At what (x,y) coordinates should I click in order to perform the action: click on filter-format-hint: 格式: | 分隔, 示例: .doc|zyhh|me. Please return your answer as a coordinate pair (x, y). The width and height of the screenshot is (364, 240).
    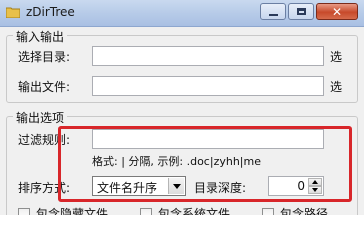
    Looking at the image, I should click on (176, 161).